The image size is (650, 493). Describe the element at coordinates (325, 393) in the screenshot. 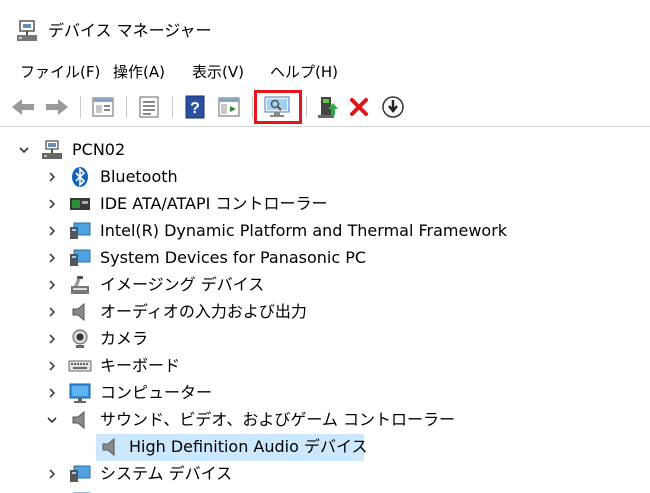

I see `tree-item-computer: コンピューター` at that location.